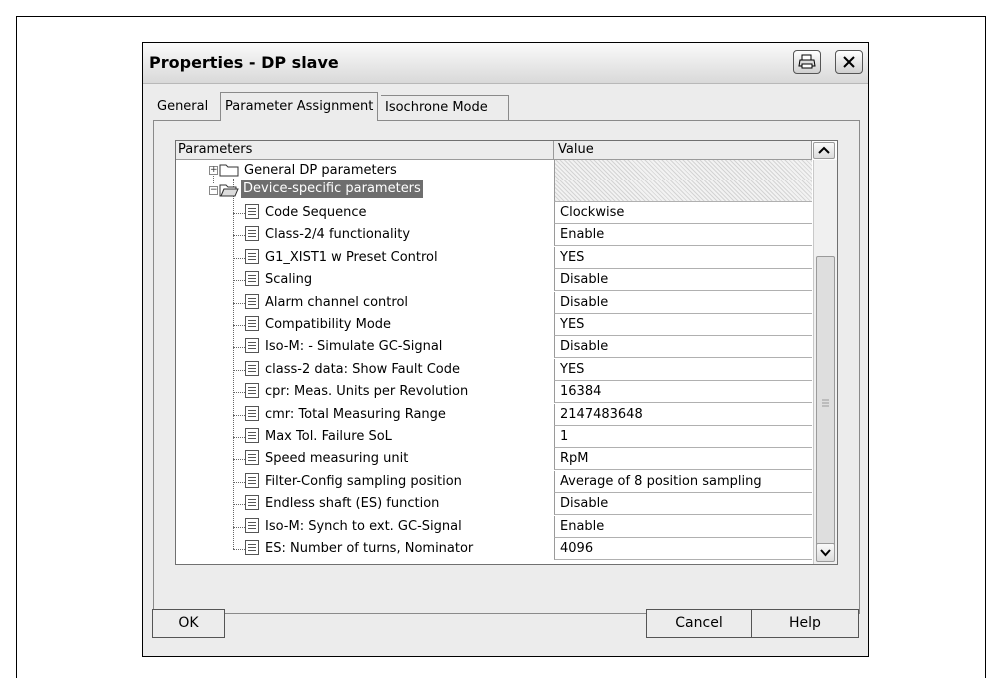 This screenshot has height=680, width=1003. Describe the element at coordinates (494, 325) in the screenshot. I see `table-row: Compatibility Mode YES` at that location.